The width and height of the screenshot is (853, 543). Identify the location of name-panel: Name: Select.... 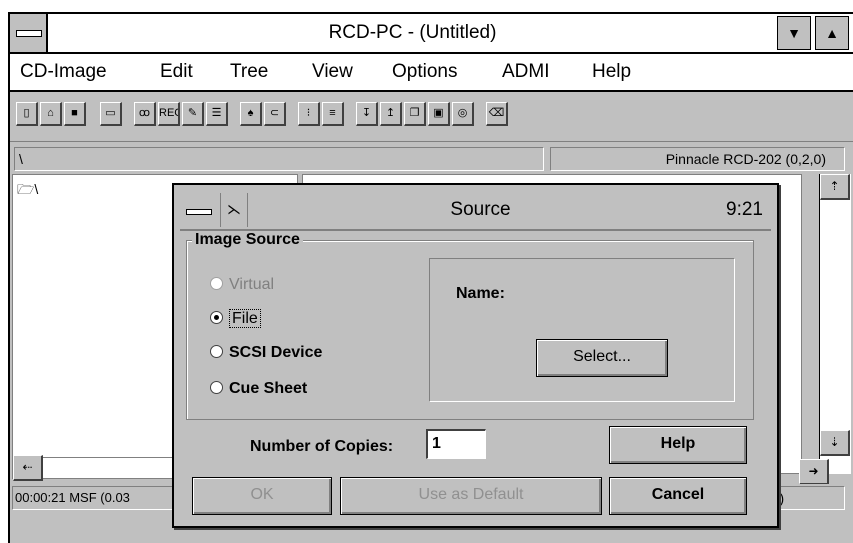
(582, 330).